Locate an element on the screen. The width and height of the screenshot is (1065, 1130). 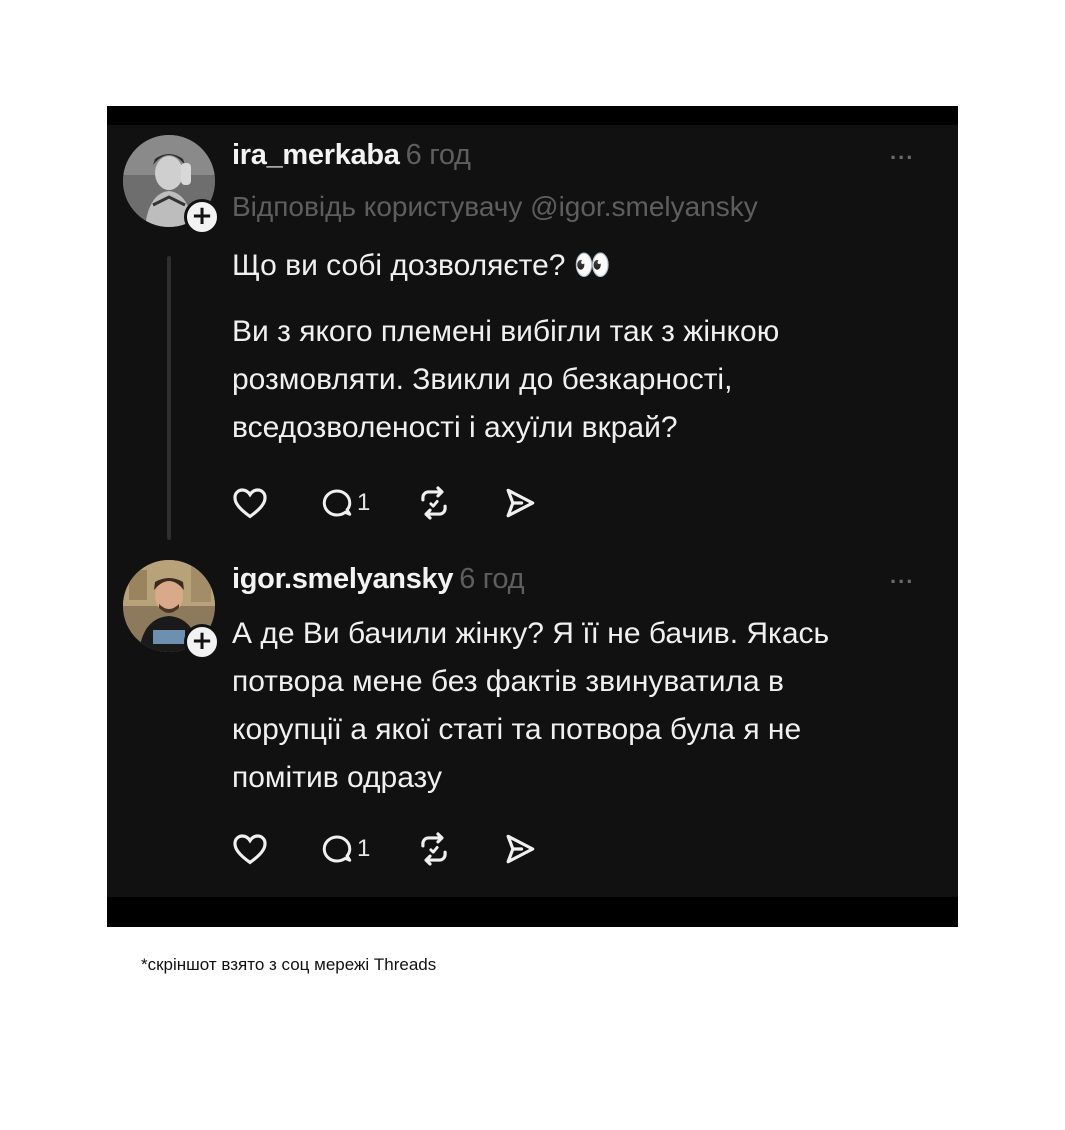
username: ira_merkaba 6 год is located at coordinates (351, 155).